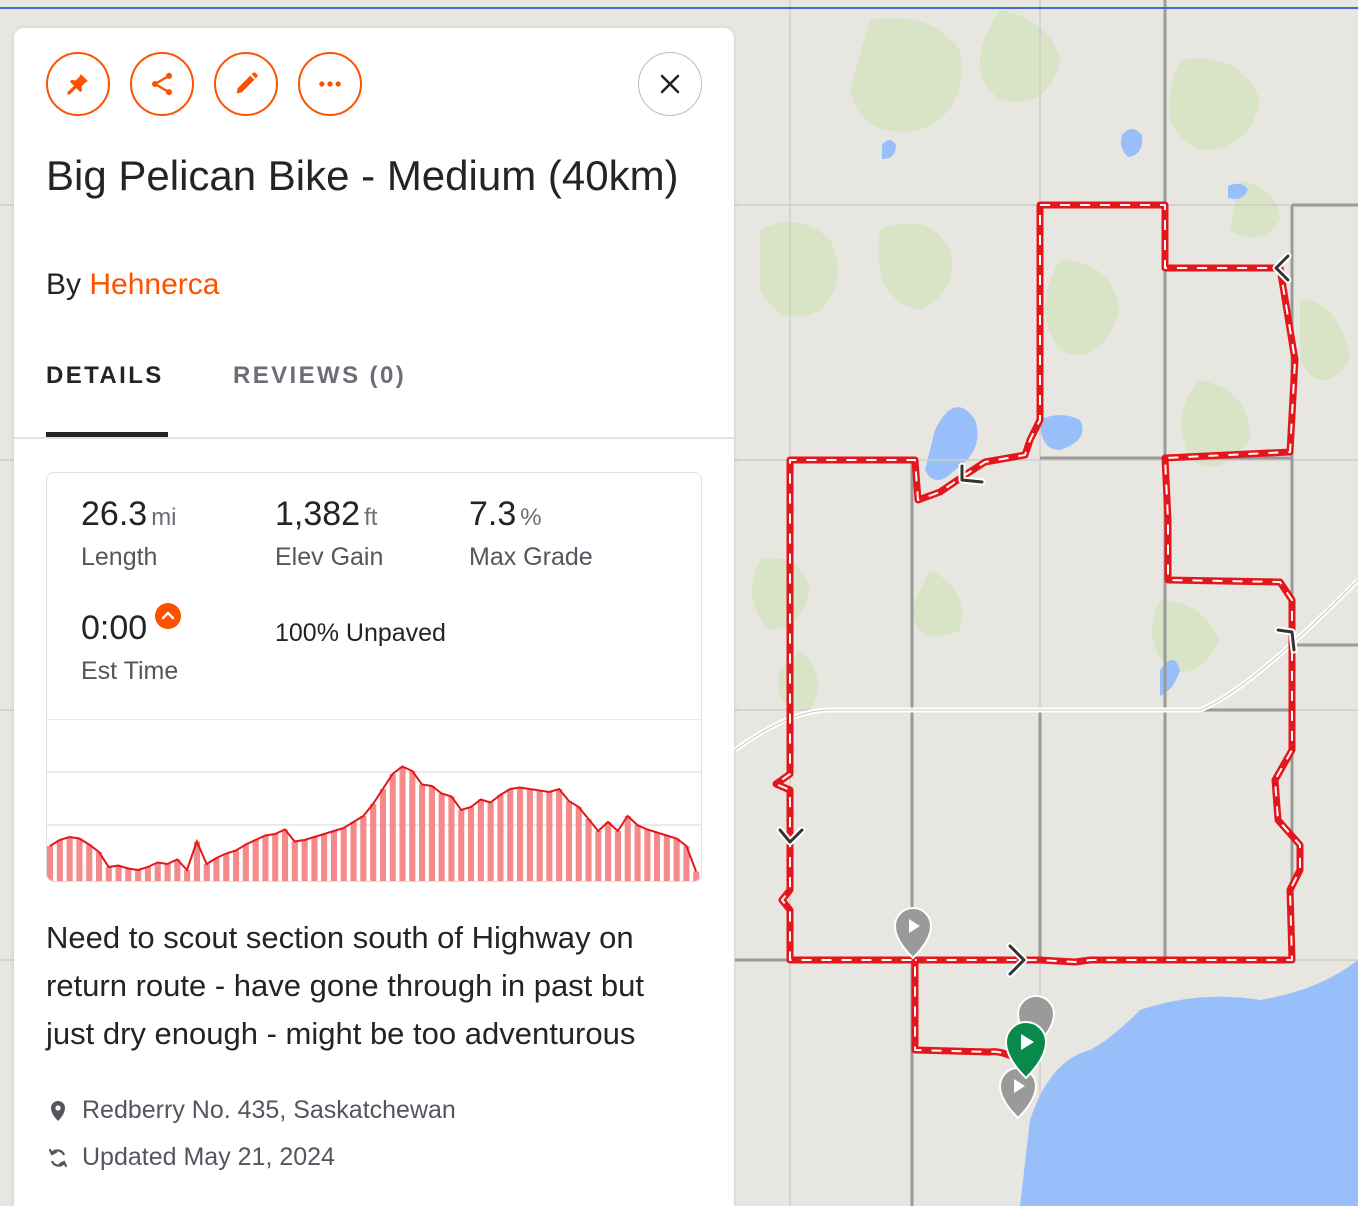  What do you see at coordinates (374, 800) in the screenshot?
I see `elevation-profile-chart` at bounding box center [374, 800].